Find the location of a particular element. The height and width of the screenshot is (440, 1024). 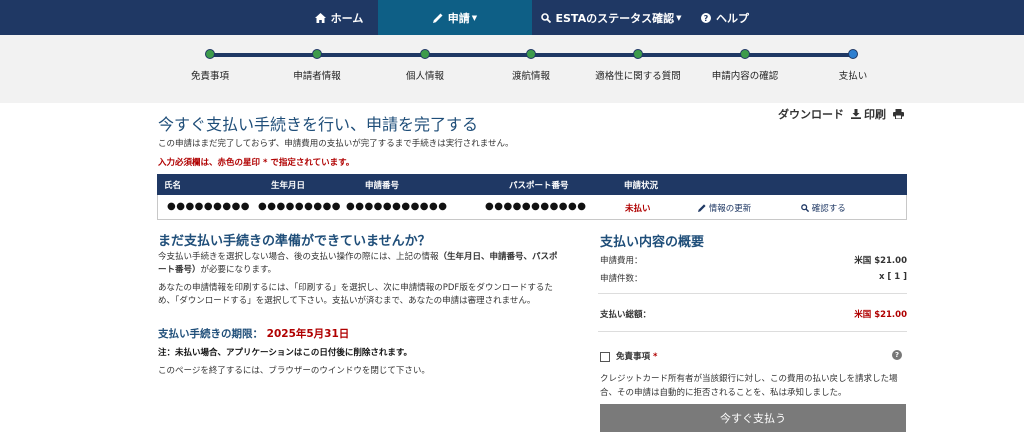

print-icon is located at coordinates (898, 114).